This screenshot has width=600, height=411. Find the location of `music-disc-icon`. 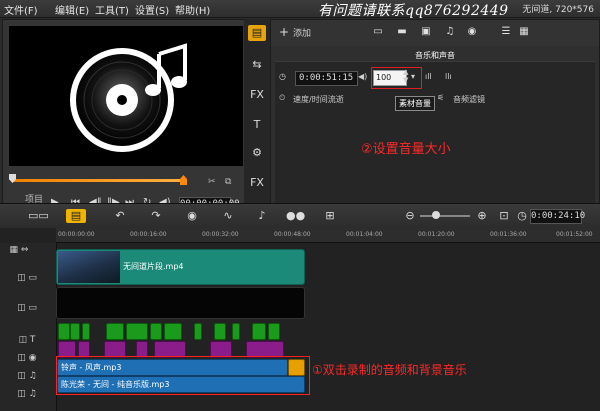

music-disc-icon is located at coordinates (128, 97).